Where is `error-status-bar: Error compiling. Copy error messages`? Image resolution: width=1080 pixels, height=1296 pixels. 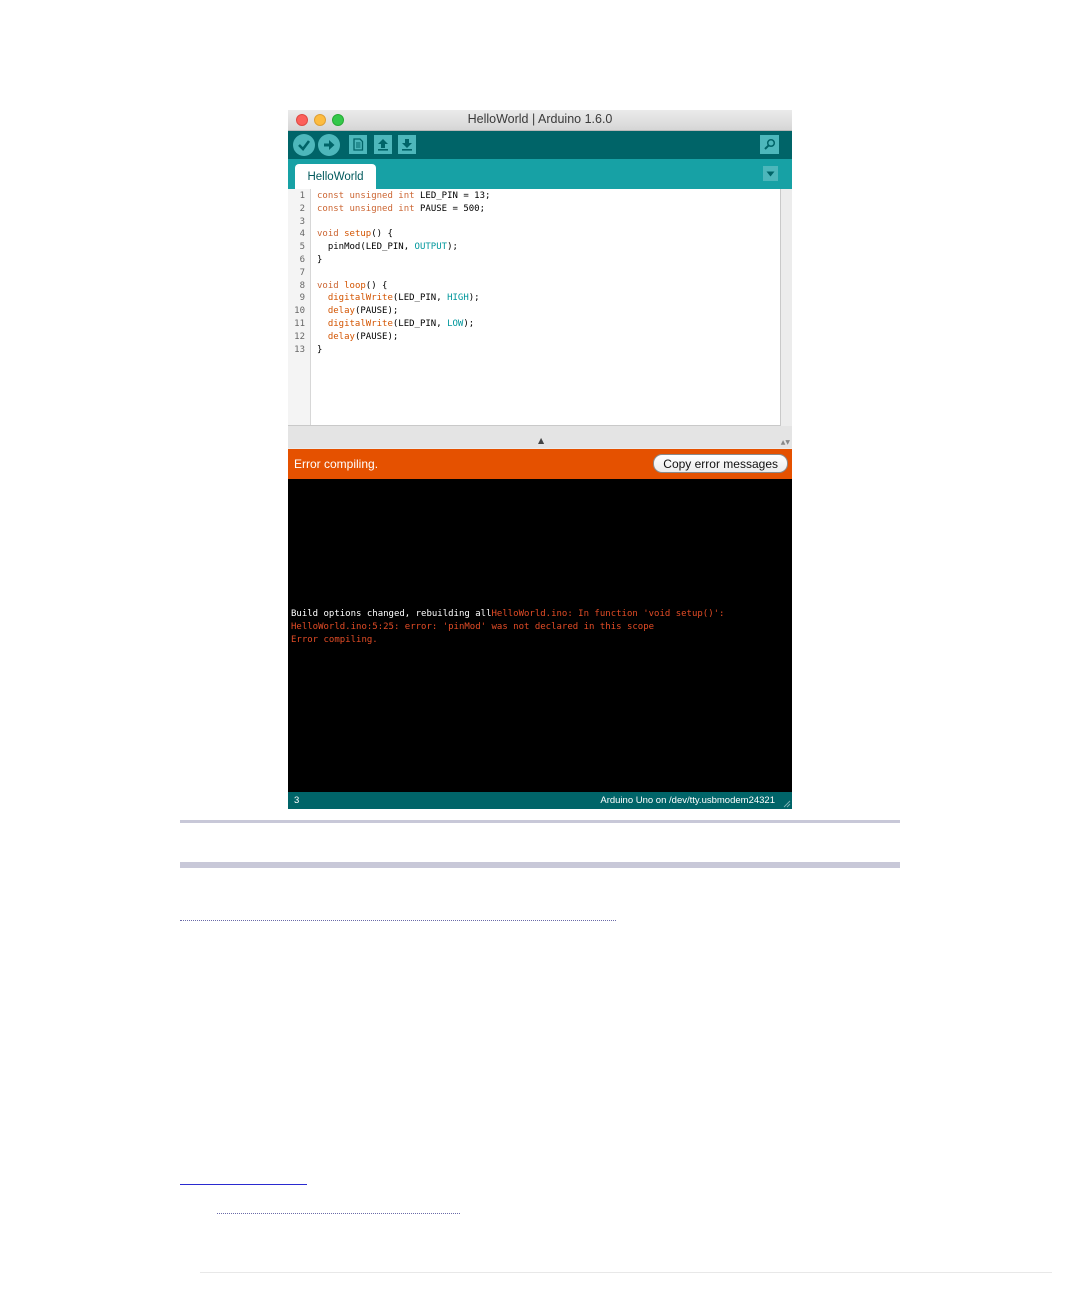 error-status-bar: Error compiling. Copy error messages is located at coordinates (540, 464).